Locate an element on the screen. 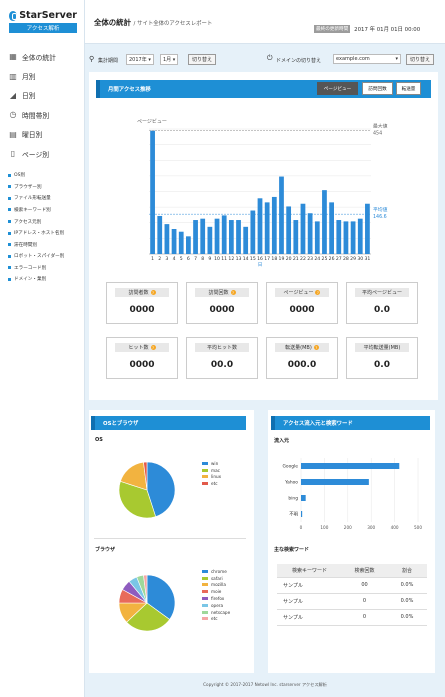 Image resolution: width=445 pixels, height=697 pixels. table-row: サンプル 00 0.0% is located at coordinates (352, 585).